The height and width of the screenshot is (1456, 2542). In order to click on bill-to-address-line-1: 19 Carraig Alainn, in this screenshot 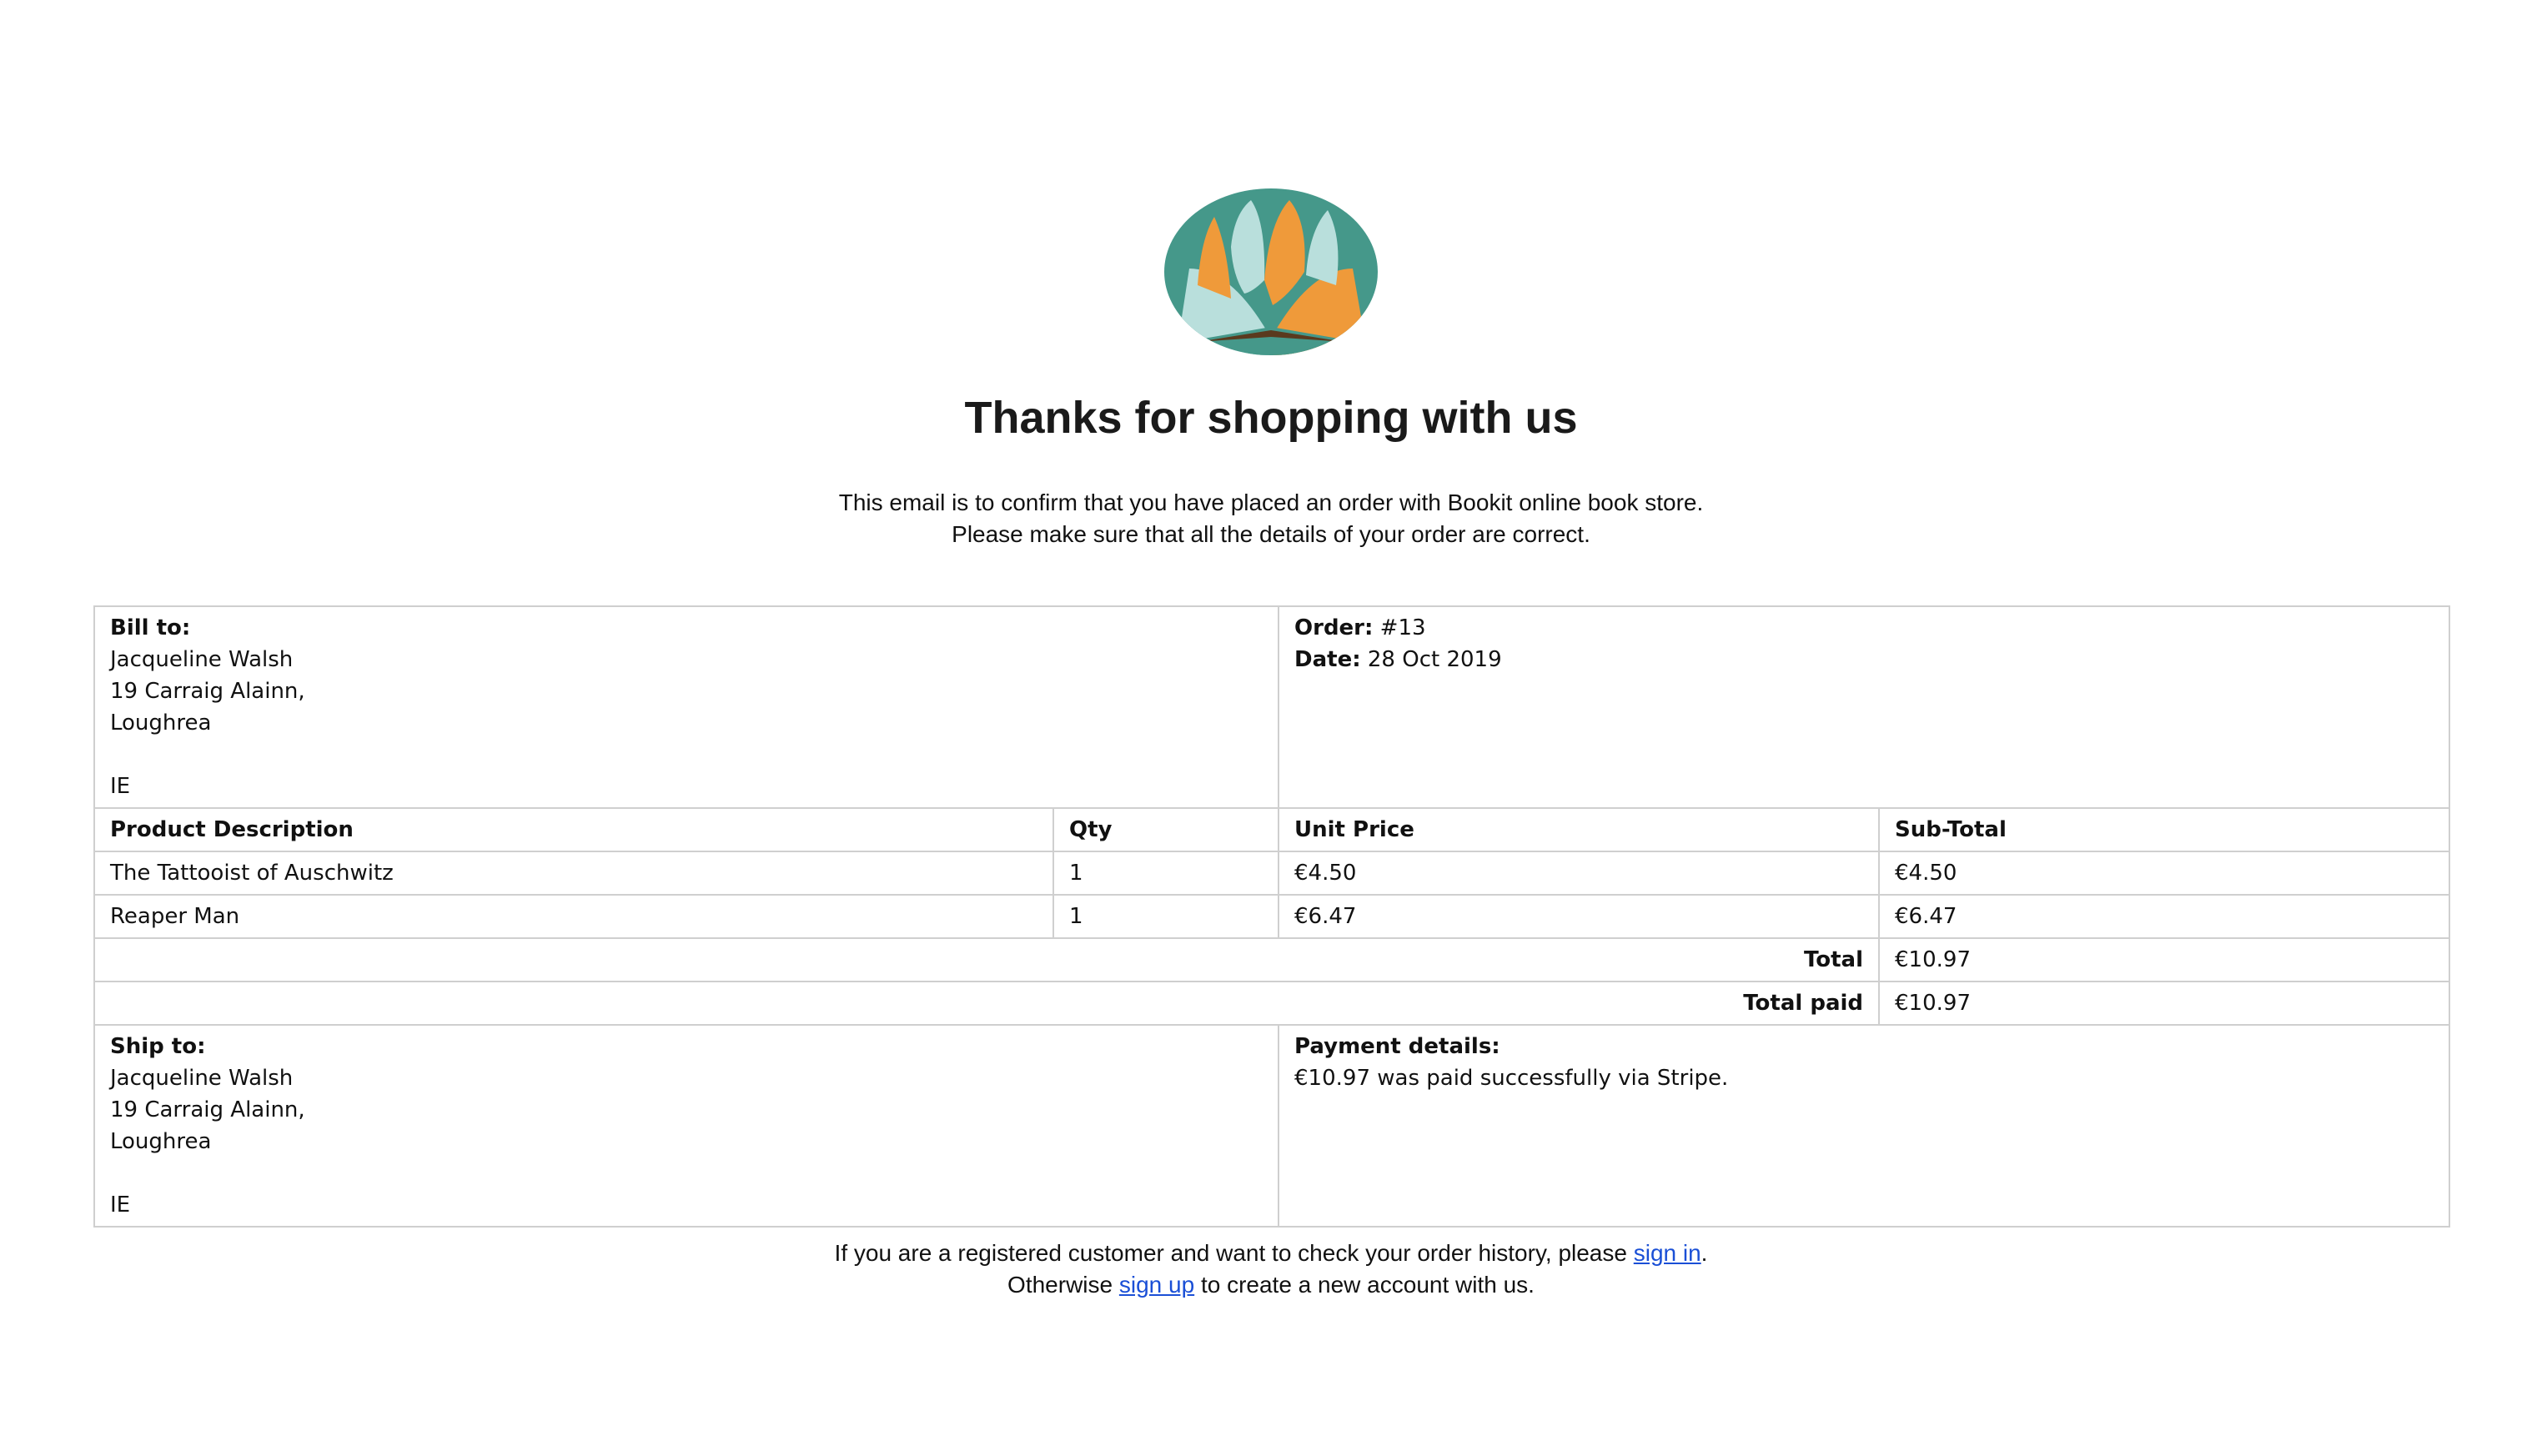, I will do `click(207, 691)`.